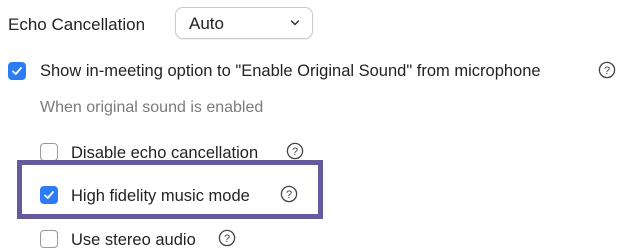 The width and height of the screenshot is (620, 250). I want to click on disable-echo-cancellation-checkbox, so click(49, 152).